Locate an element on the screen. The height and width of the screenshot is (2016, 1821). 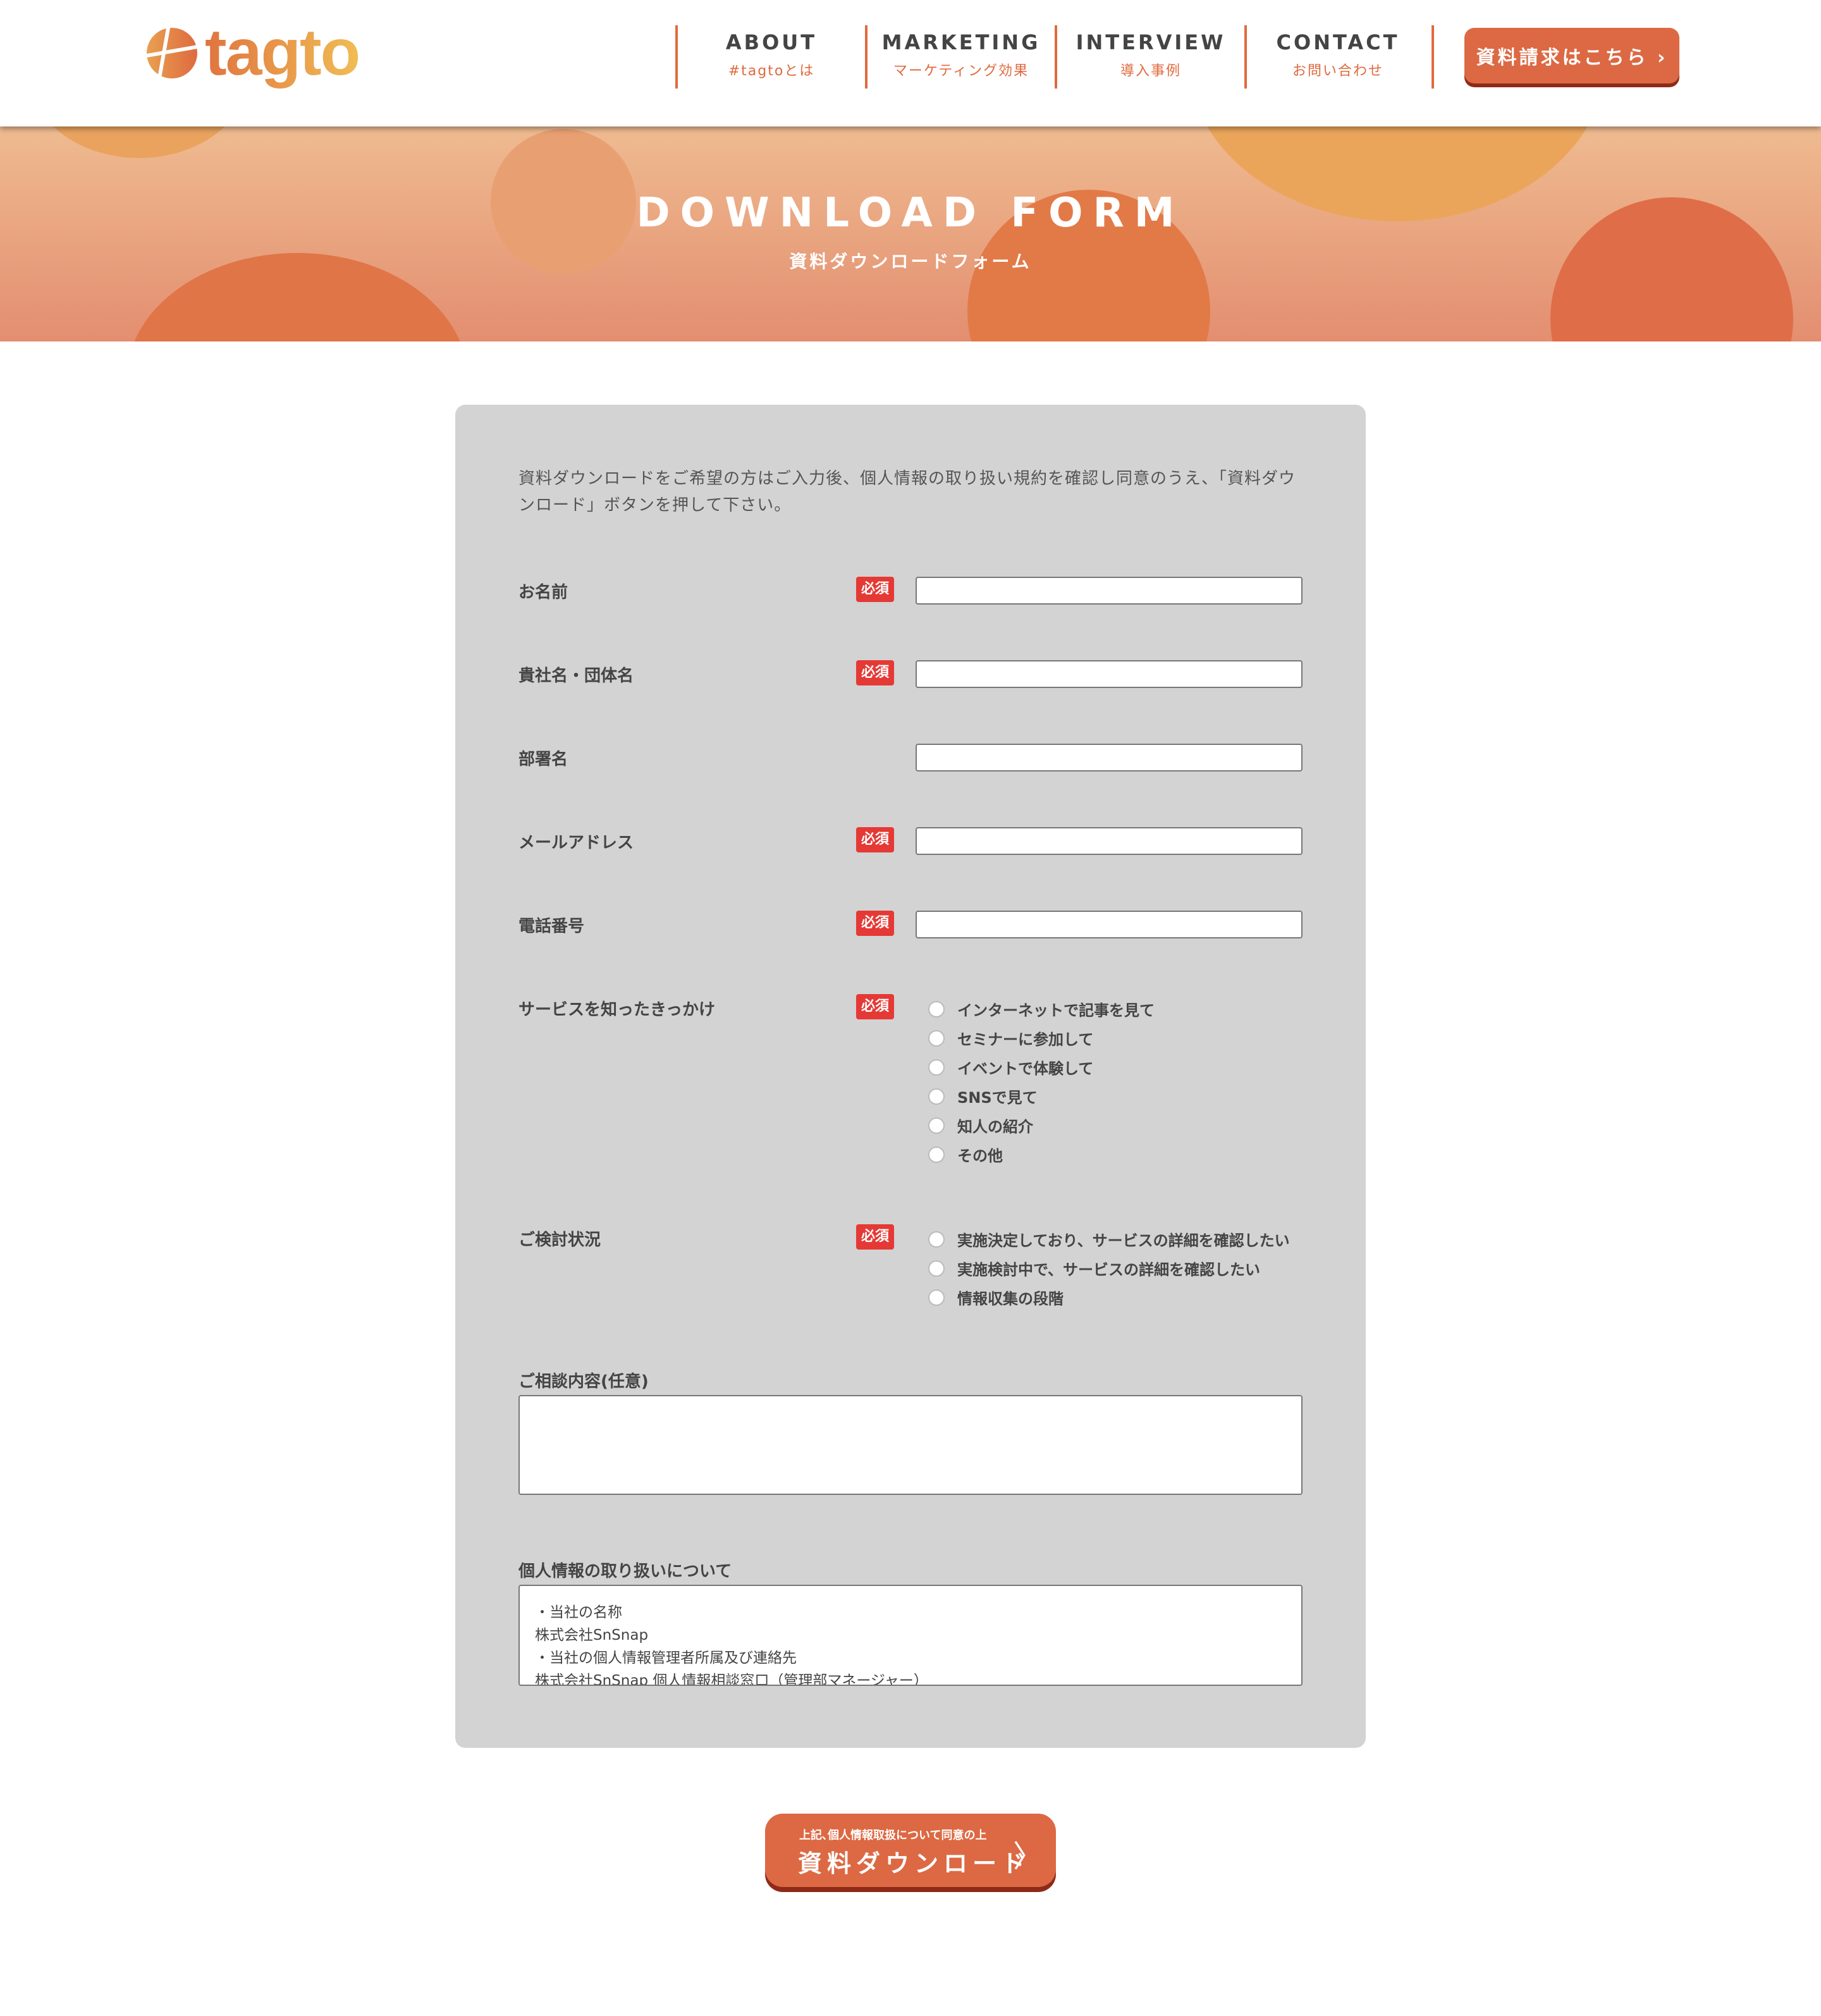
privacy-label: 個人情報の取り扱いについて is located at coordinates (625, 1571).